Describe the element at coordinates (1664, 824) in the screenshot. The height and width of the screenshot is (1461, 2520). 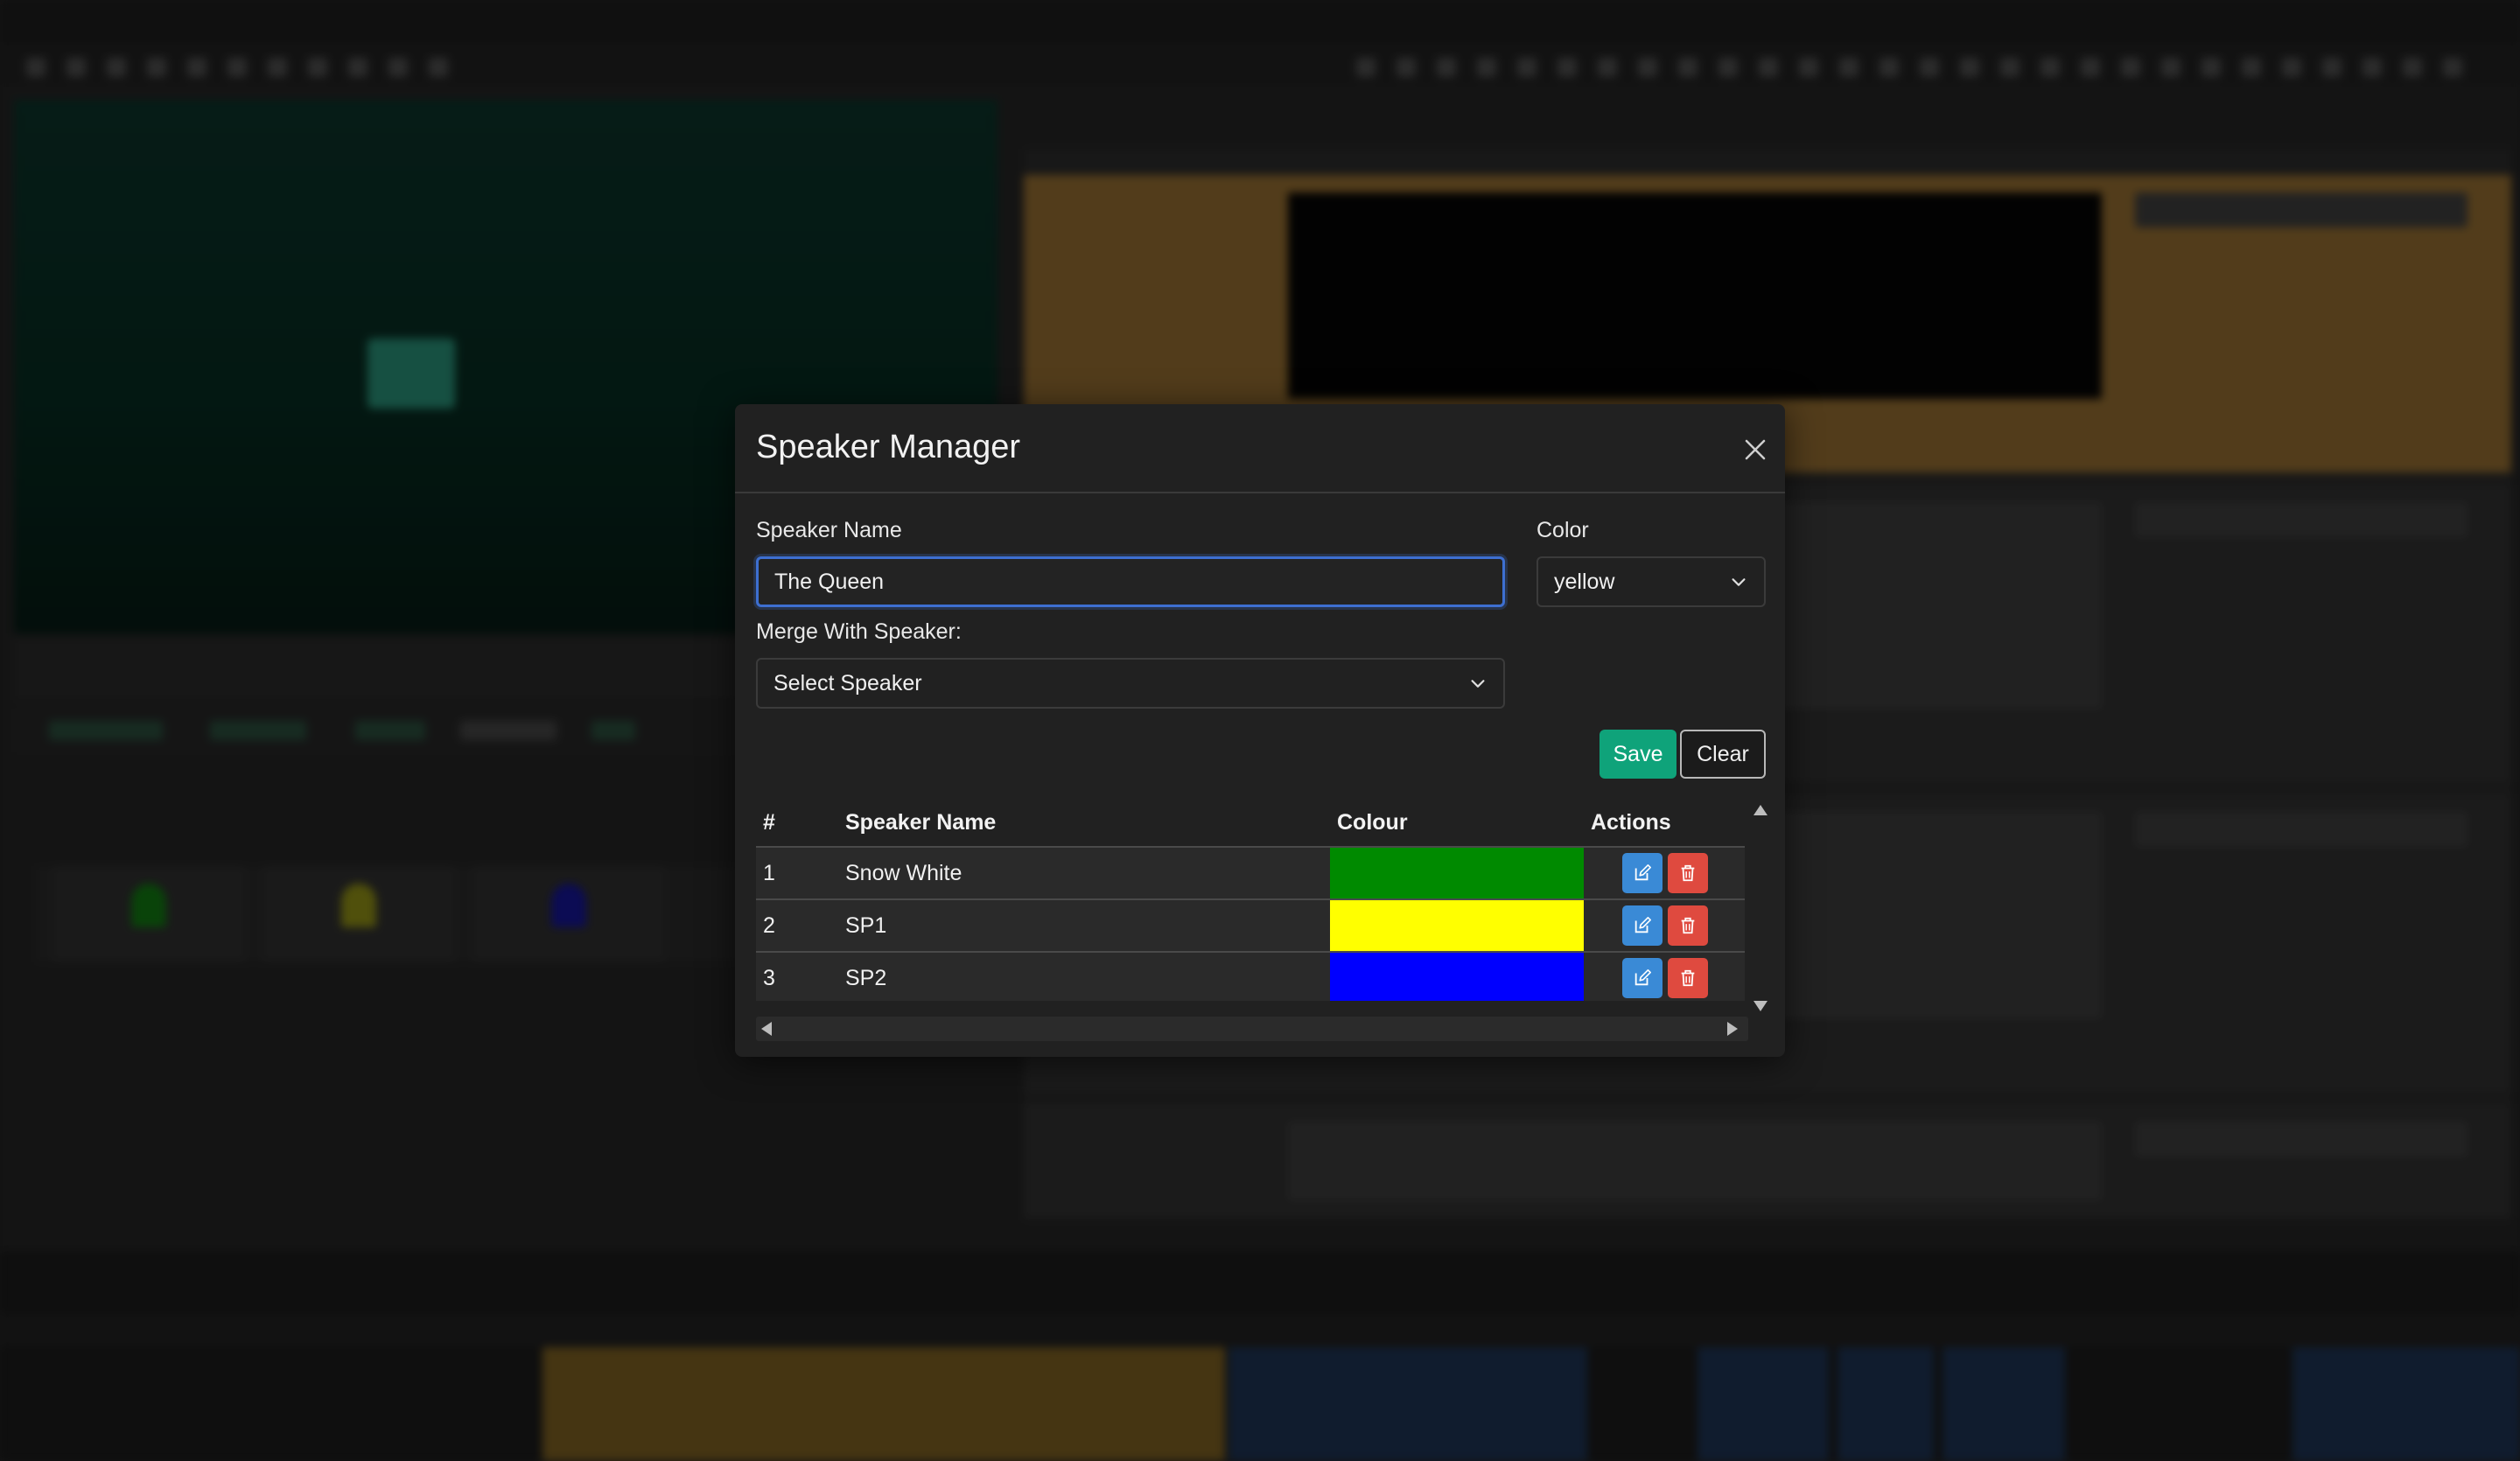
I see `column-header-actions: Actions` at that location.